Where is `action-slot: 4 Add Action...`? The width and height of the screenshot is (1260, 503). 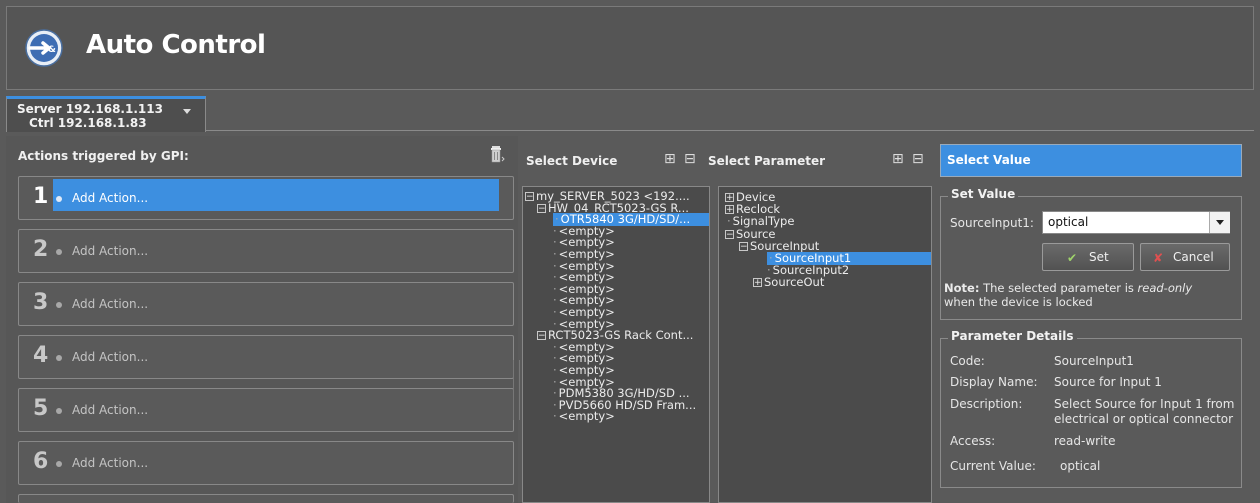 action-slot: 4 Add Action... is located at coordinates (266, 357).